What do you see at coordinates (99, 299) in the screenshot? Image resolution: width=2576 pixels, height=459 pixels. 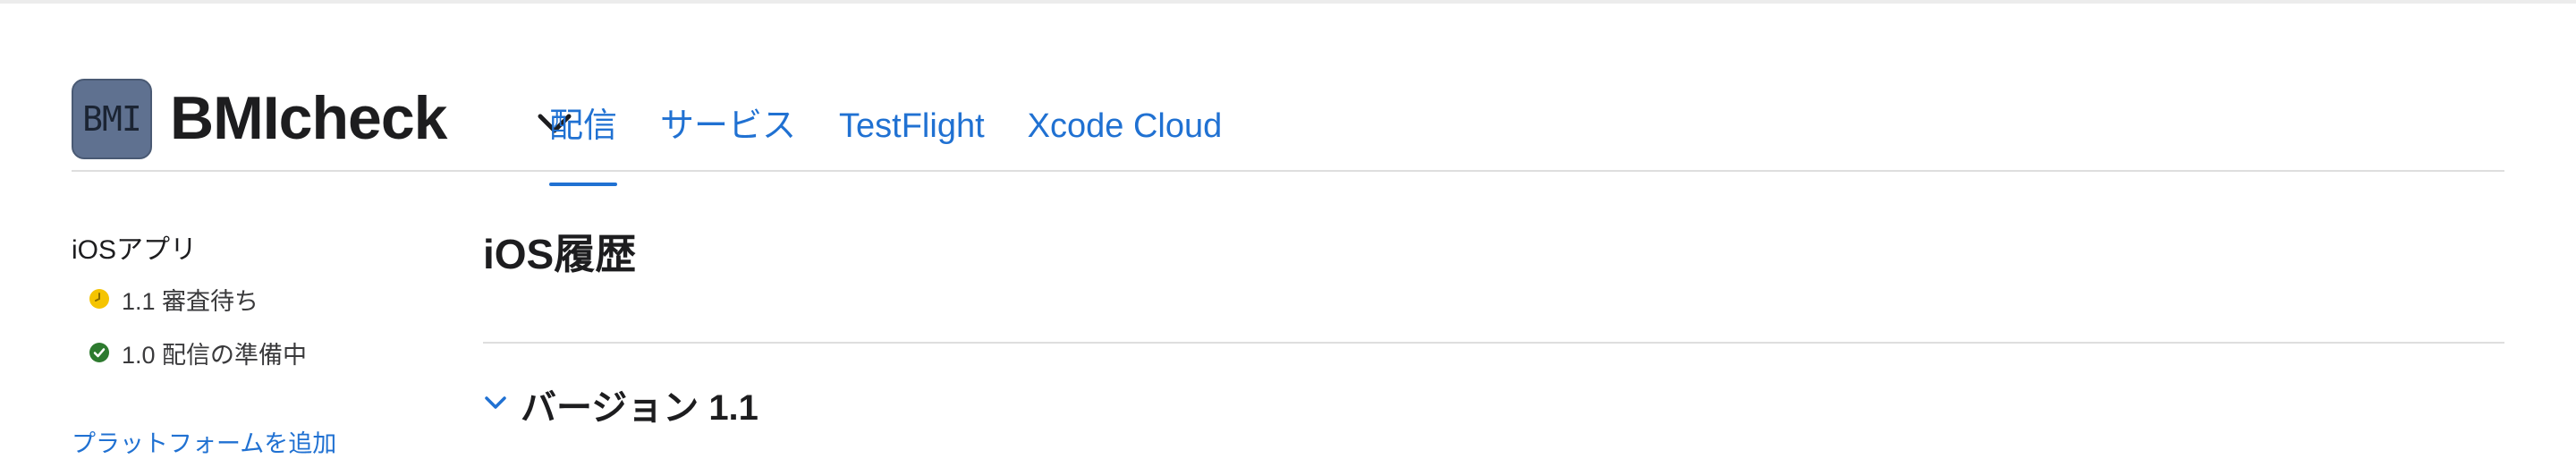 I see `clock-icon` at bounding box center [99, 299].